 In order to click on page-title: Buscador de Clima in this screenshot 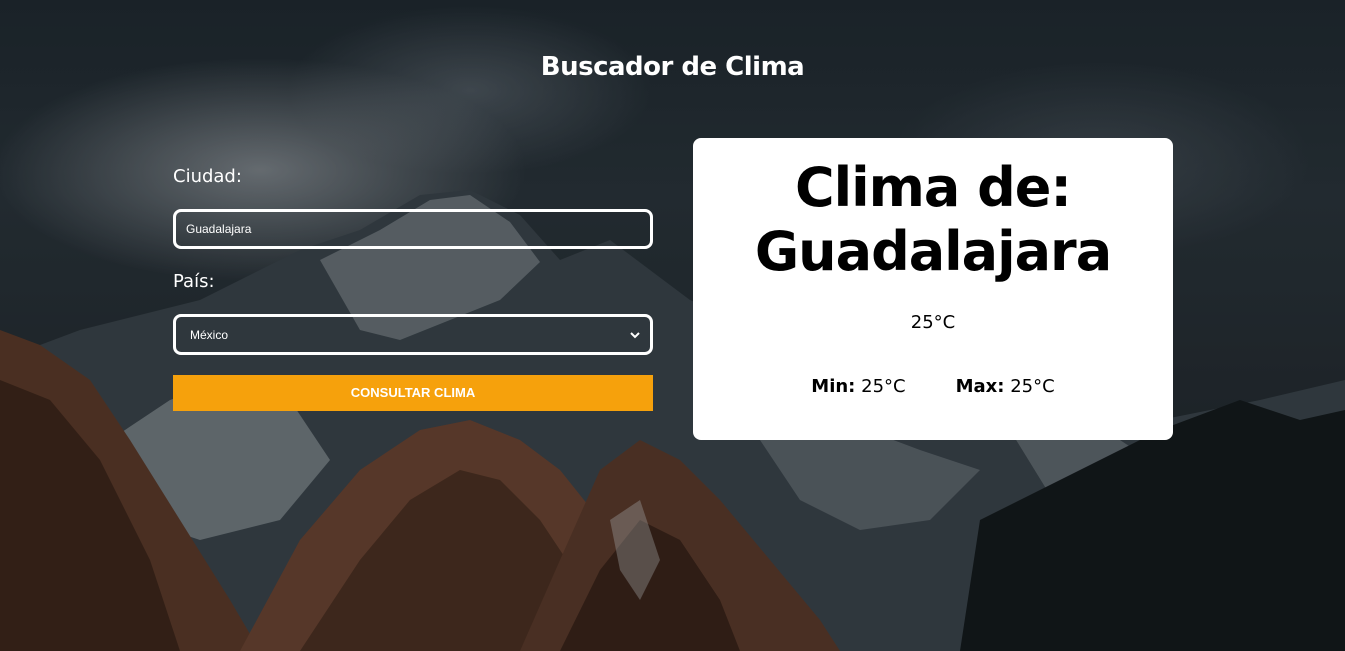, I will do `click(672, 67)`.